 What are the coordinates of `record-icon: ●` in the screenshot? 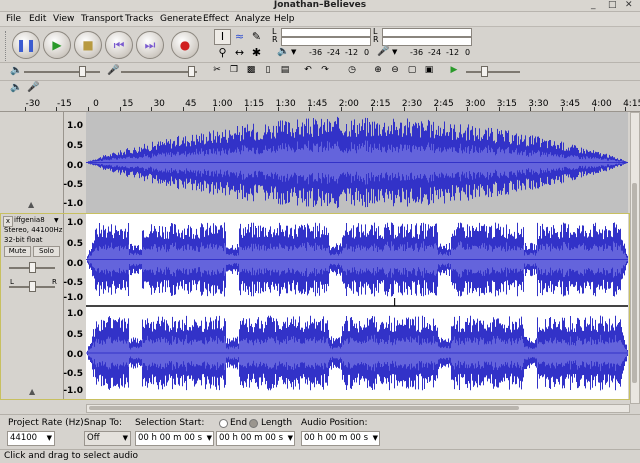 It's located at (185, 45).